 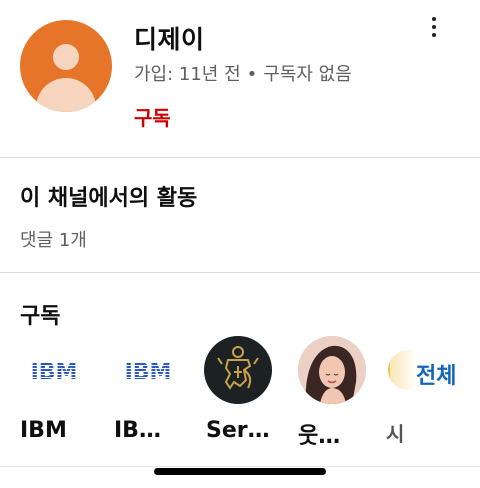 I want to click on channel-name: 디제이, so click(x=169, y=39).